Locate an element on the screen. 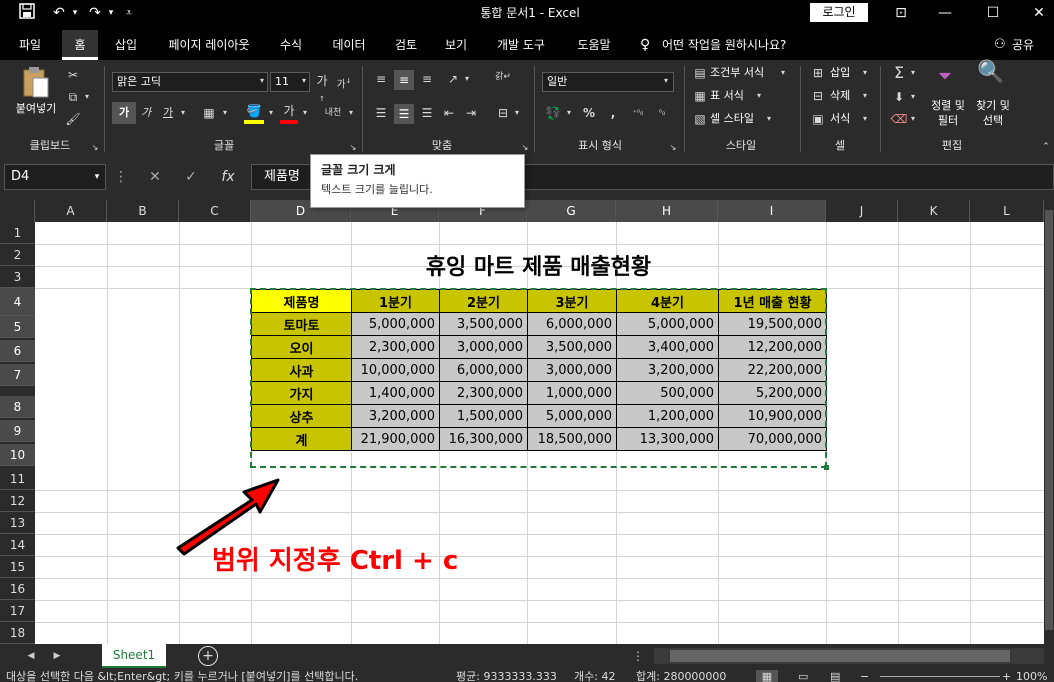  clear-icon: ⌫ is located at coordinates (899, 119).